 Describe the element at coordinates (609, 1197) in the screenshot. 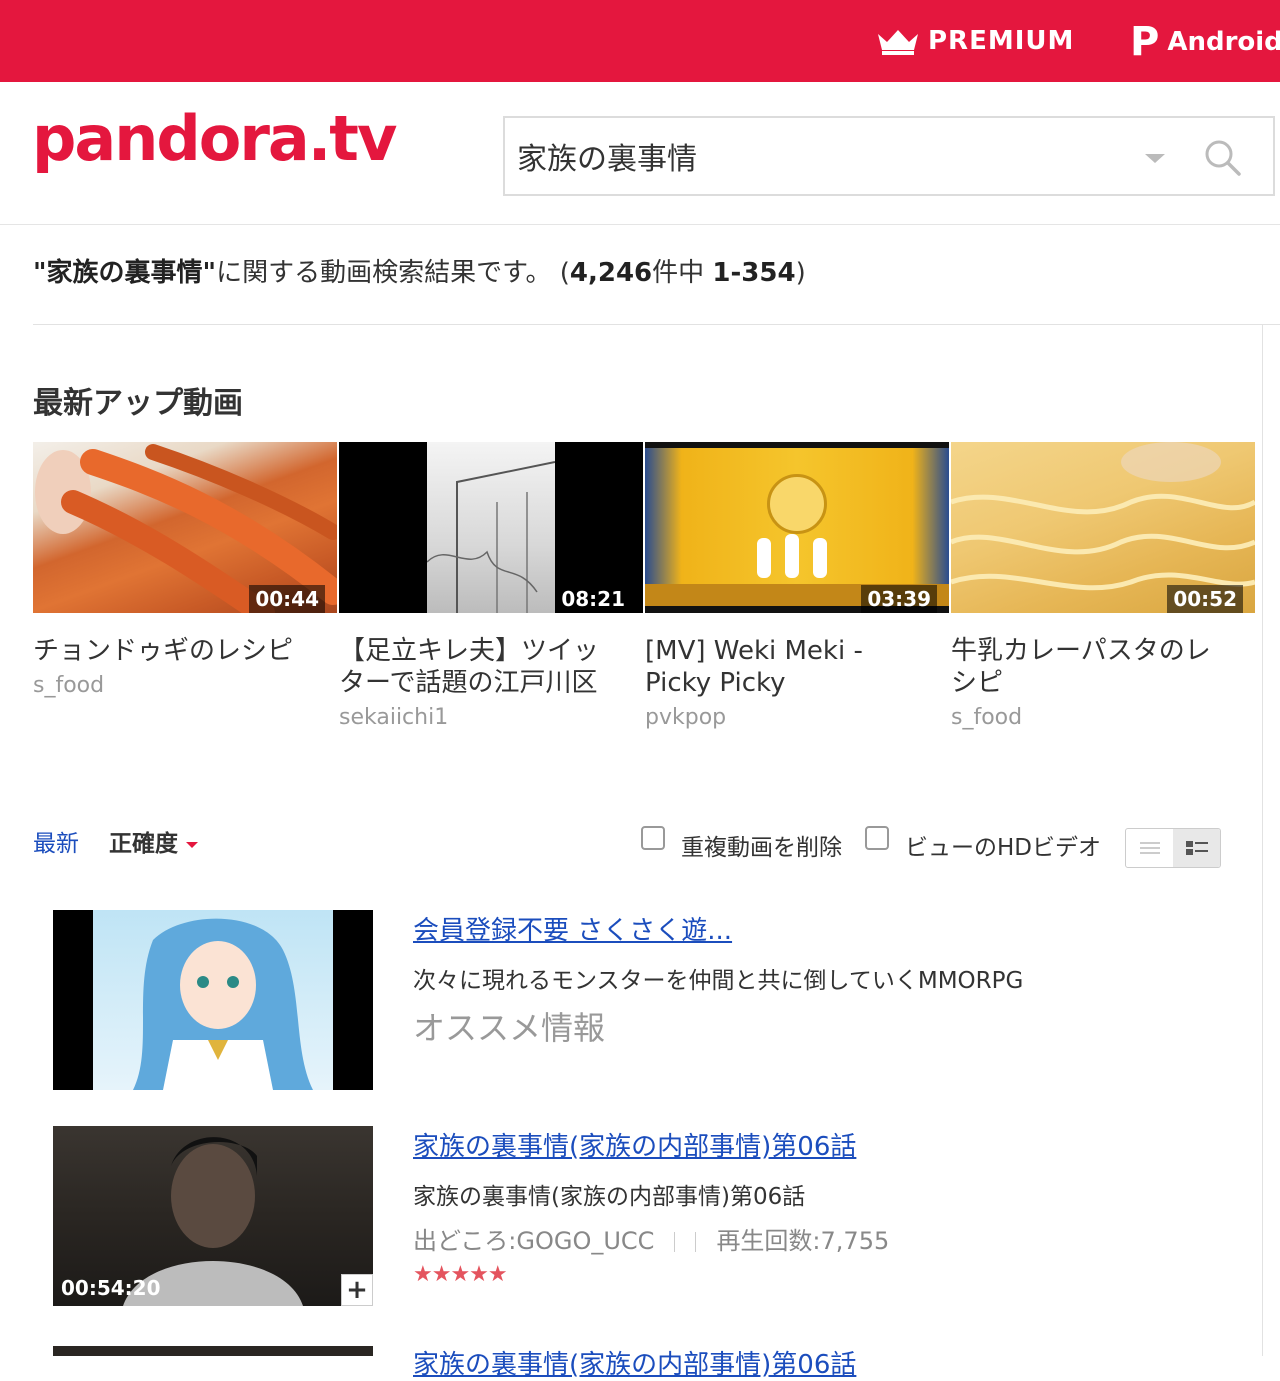

I see `result-description: 家族の裏事情(家族の内部事情)第06話` at that location.